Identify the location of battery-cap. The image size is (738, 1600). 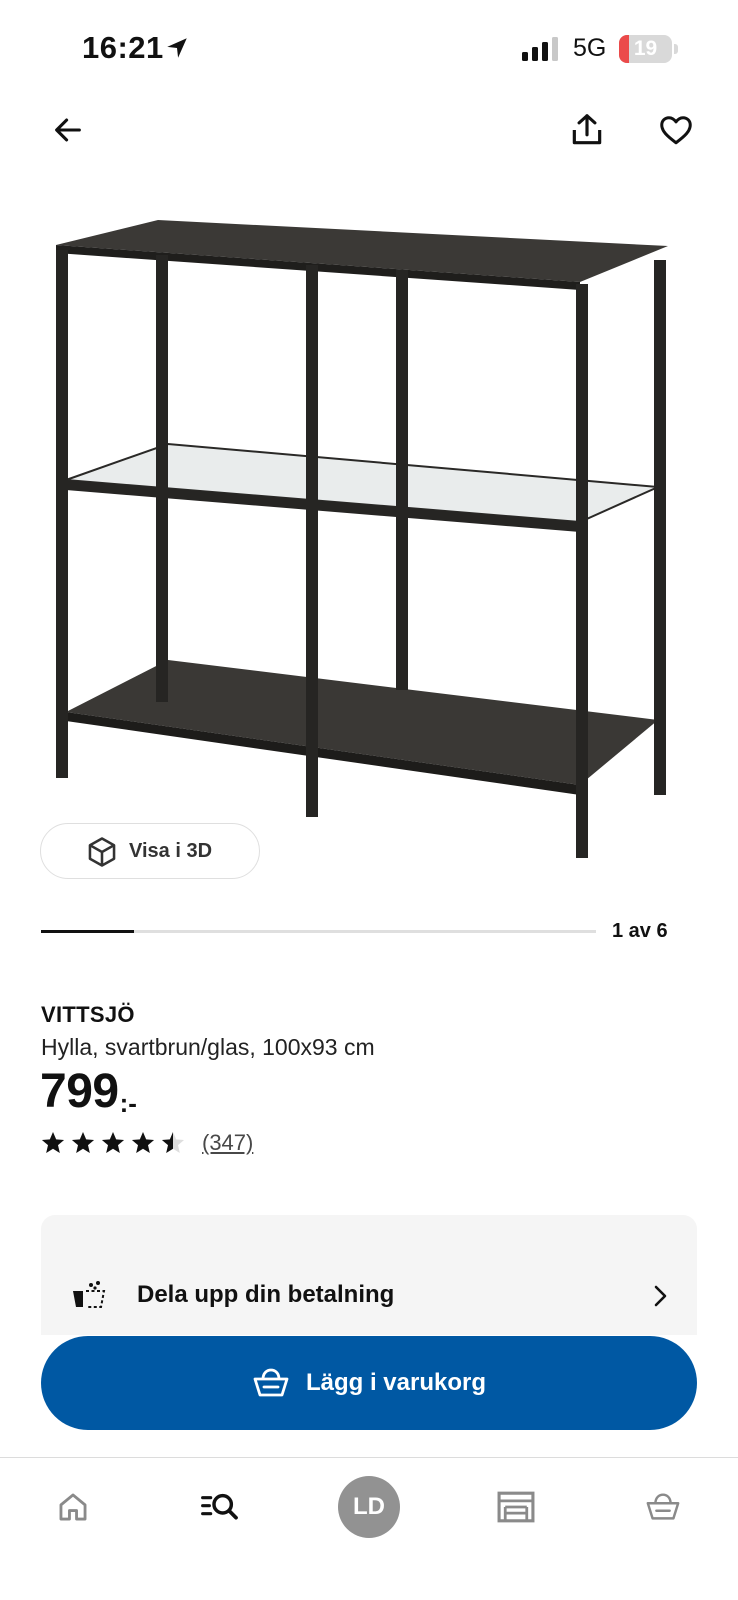
(676, 49).